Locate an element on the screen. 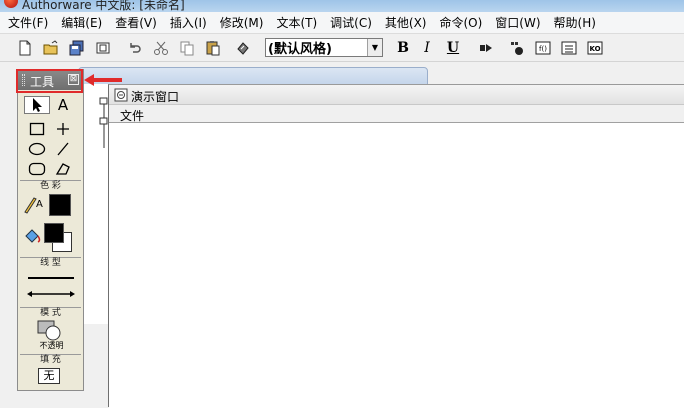 The height and width of the screenshot is (408, 684). mode-selector is located at coordinates (50, 331).